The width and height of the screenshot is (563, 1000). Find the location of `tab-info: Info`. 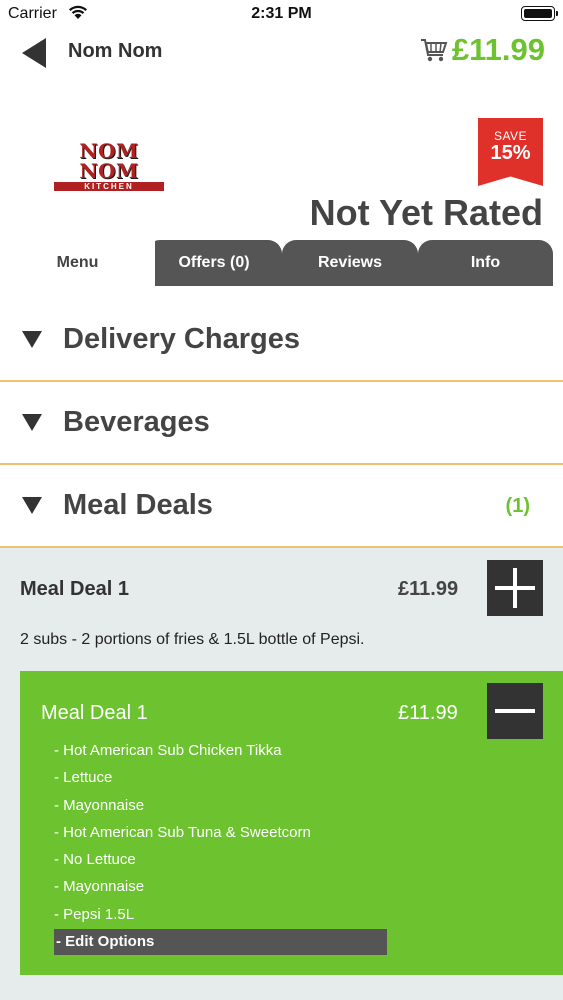

tab-info: Info is located at coordinates (485, 263).